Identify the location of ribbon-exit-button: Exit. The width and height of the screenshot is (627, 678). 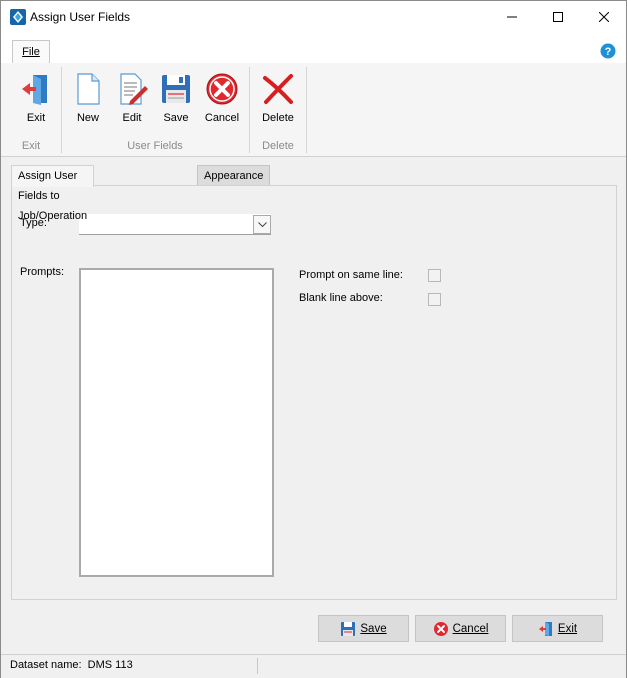
(36, 99).